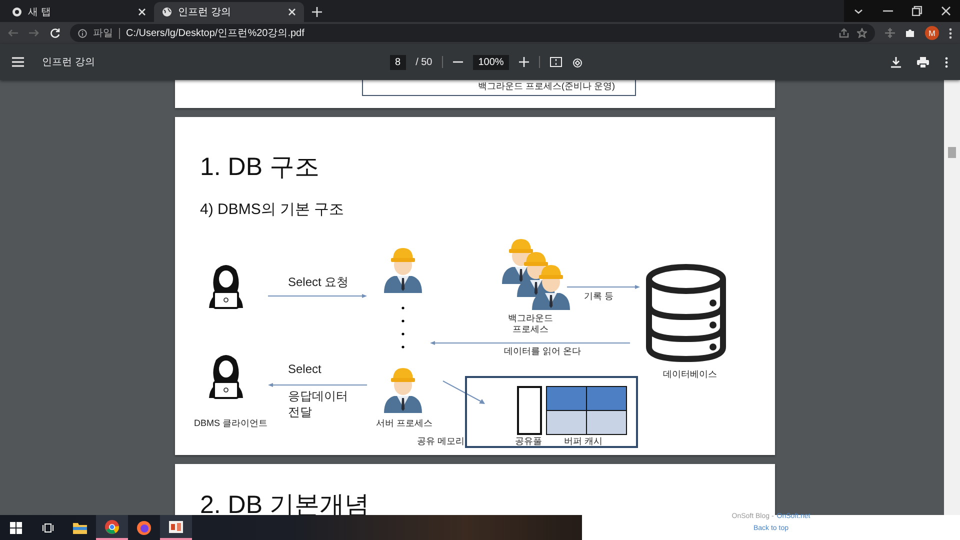  I want to click on page-total: / 50, so click(424, 62).